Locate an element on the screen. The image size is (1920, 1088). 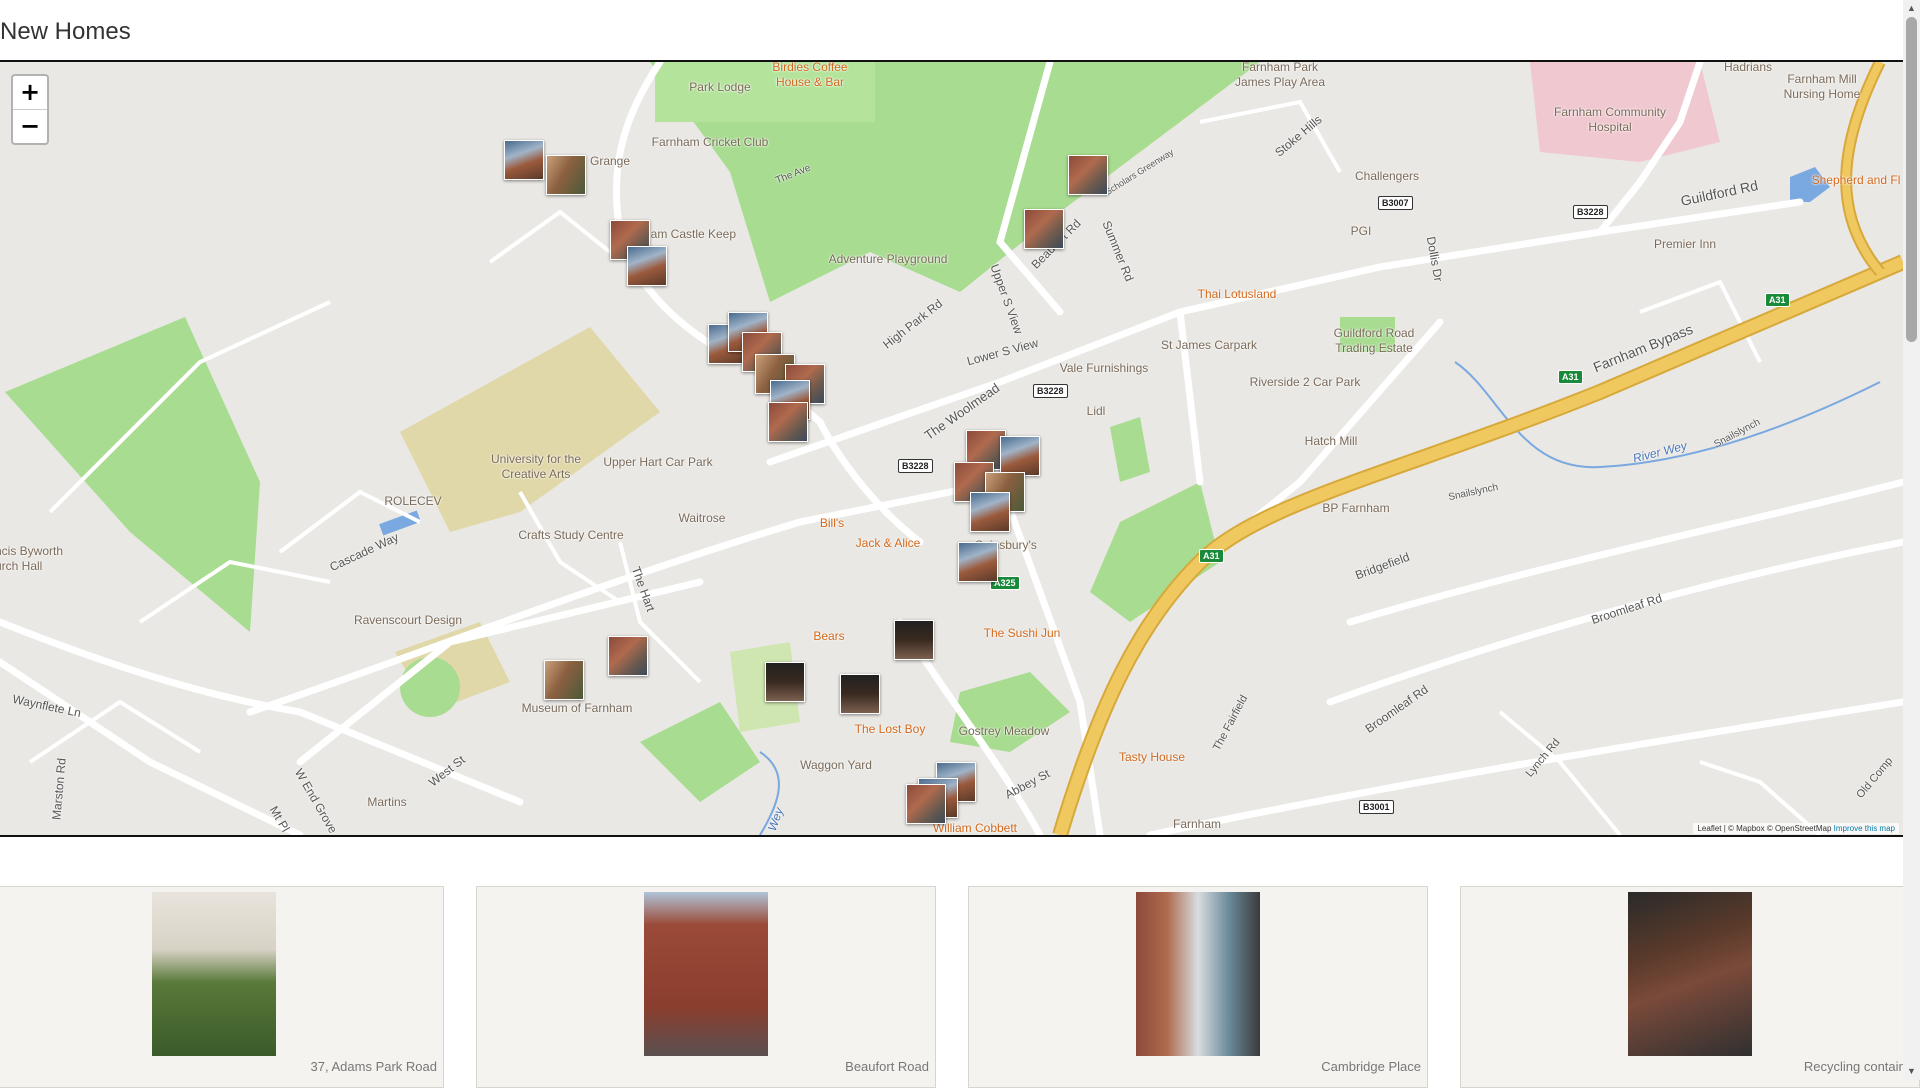
poi-label: Riverside 2 Car Park is located at coordinates (1305, 382).